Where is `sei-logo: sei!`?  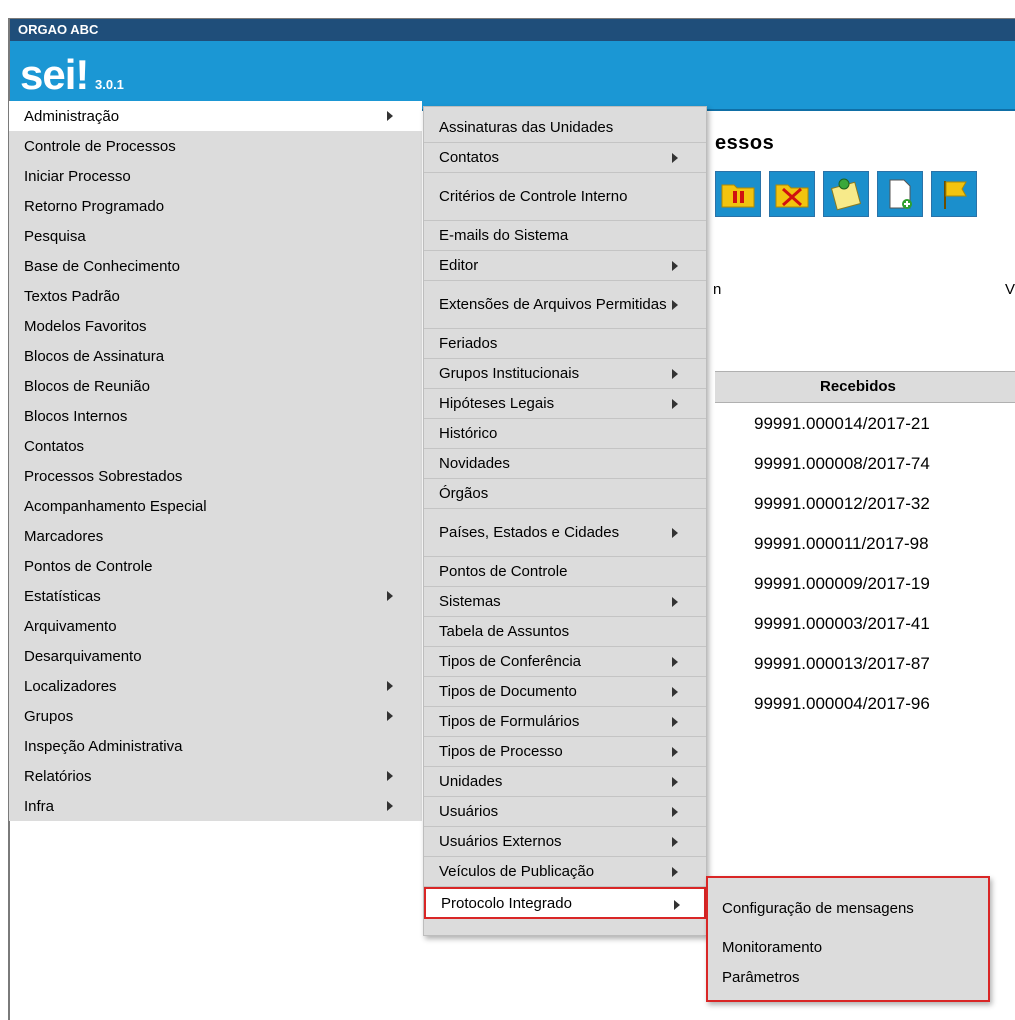 sei-logo: sei! is located at coordinates (54, 75).